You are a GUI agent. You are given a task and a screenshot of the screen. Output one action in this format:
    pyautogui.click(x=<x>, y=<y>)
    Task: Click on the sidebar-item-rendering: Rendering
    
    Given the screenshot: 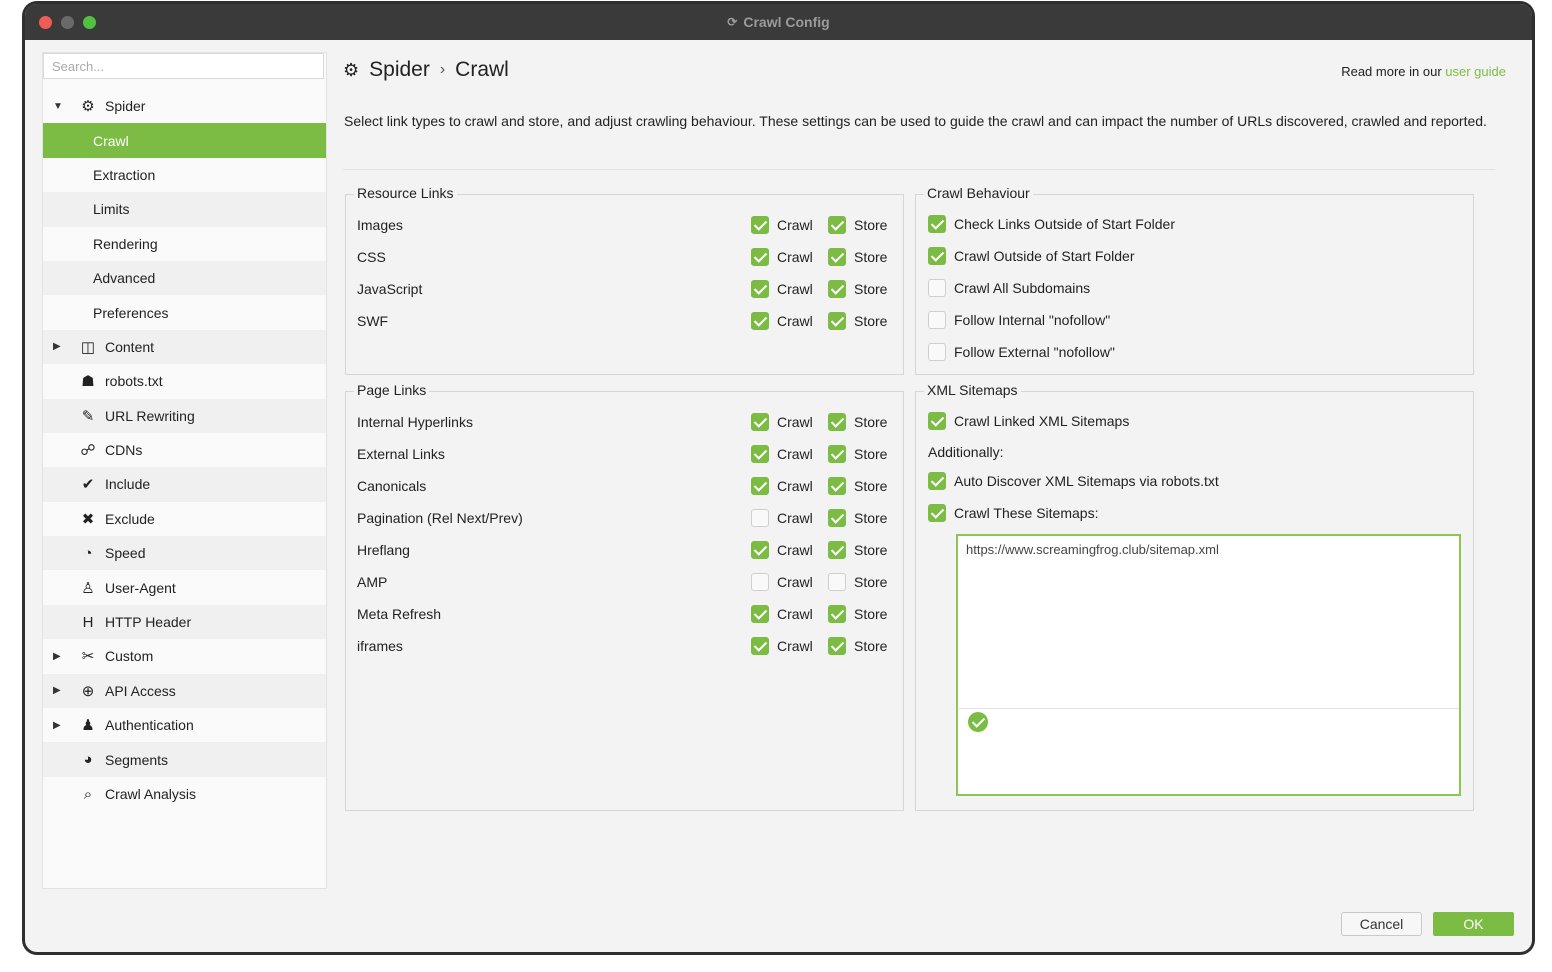 What is the action you would take?
    pyautogui.click(x=184, y=244)
    